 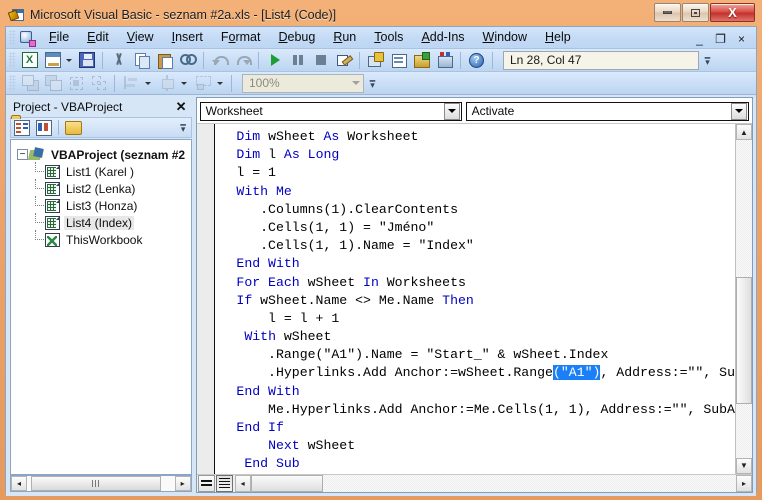 I want to click on project-explorer-hscrollbar: ◂ ▸, so click(x=101, y=483).